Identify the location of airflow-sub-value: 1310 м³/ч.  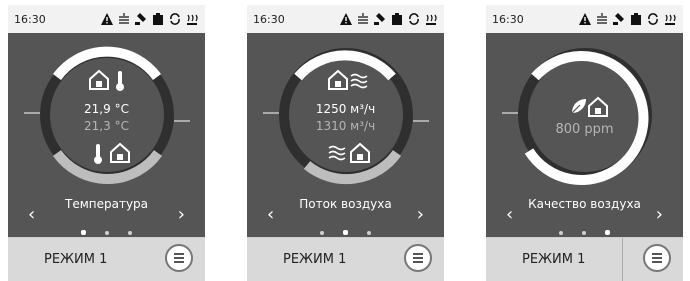
(345, 126).